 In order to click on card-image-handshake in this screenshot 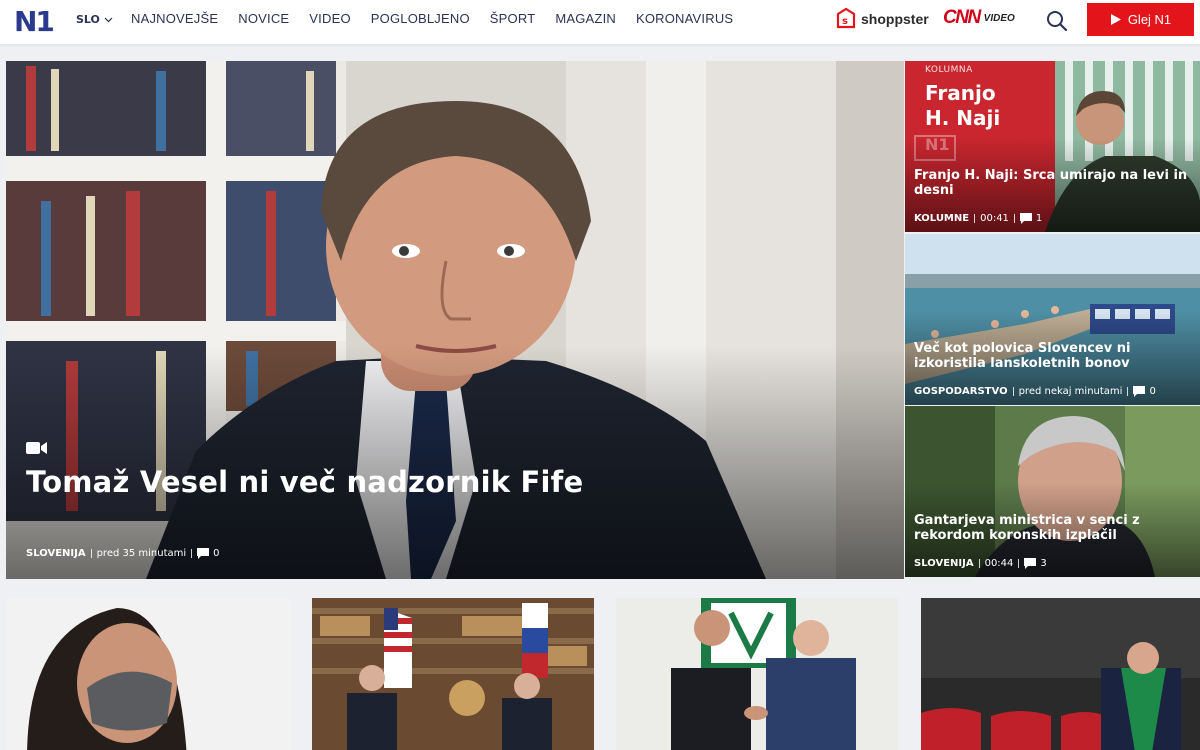, I will do `click(757, 674)`.